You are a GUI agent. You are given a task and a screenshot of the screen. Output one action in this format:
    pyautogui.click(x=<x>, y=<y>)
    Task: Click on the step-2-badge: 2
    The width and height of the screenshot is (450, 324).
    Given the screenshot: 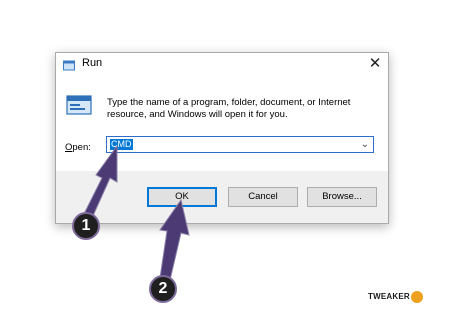 What is the action you would take?
    pyautogui.click(x=163, y=289)
    